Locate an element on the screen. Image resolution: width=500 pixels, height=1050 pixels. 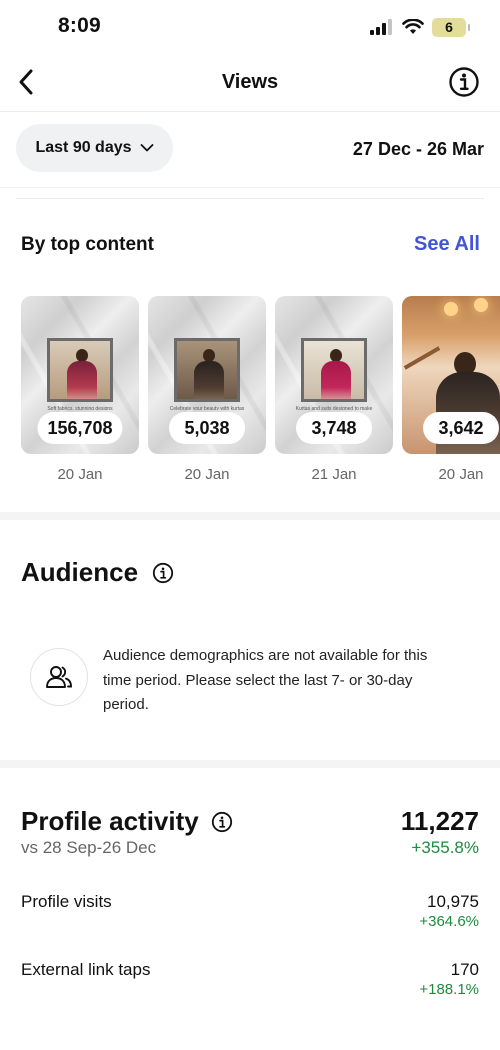
content-date: 21 Jan is located at coordinates (334, 474).